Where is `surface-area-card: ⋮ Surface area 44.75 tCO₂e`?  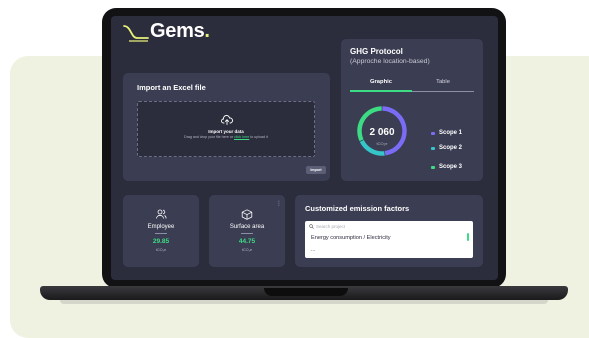
surface-area-card: ⋮ Surface area 44.75 tCO₂e is located at coordinates (247, 231).